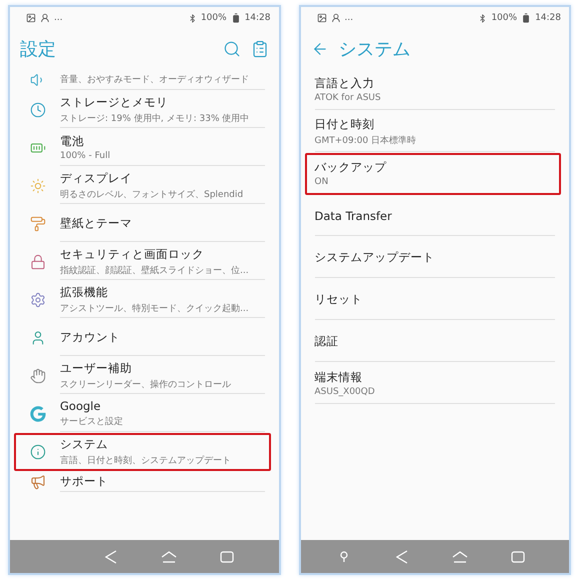 The width and height of the screenshot is (579, 579). I want to click on item-title: 認証, so click(327, 341).